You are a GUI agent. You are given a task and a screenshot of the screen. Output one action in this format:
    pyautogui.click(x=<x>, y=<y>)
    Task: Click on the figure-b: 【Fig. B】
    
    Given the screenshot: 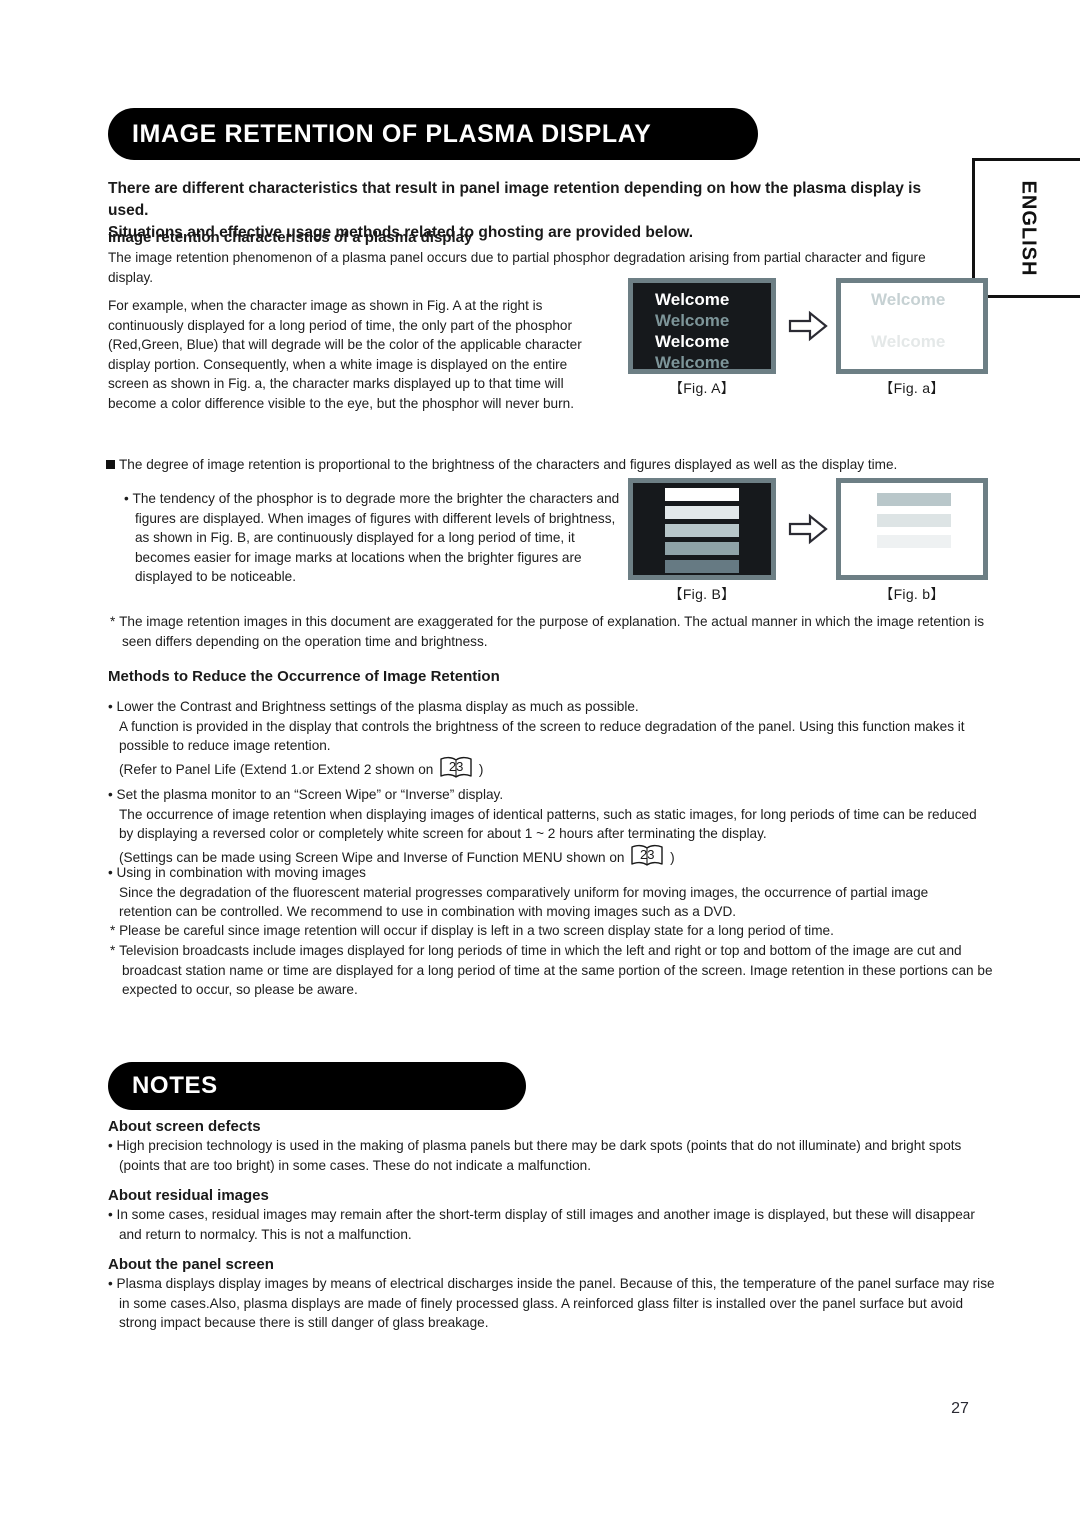 What is the action you would take?
    pyautogui.click(x=702, y=541)
    